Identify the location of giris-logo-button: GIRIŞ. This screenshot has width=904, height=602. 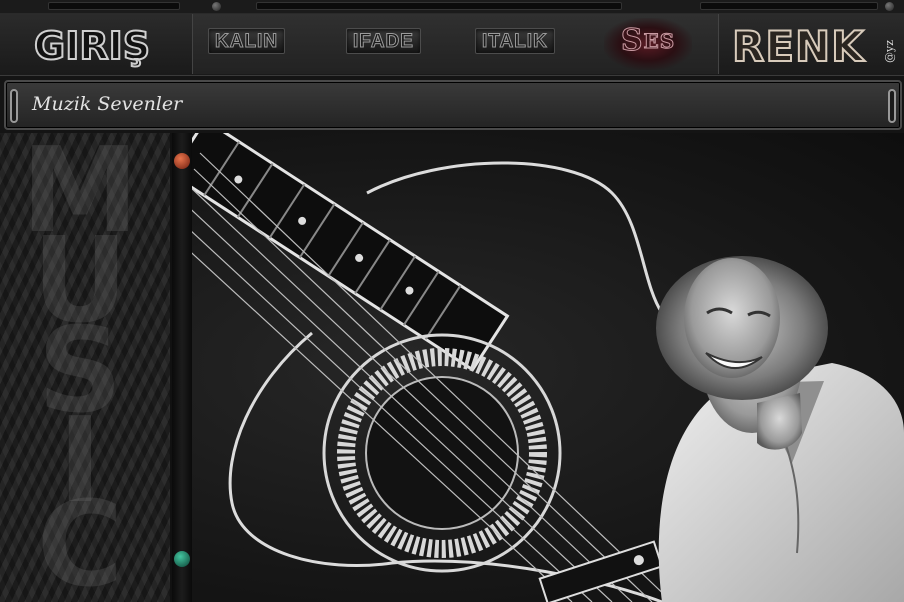
(92, 46).